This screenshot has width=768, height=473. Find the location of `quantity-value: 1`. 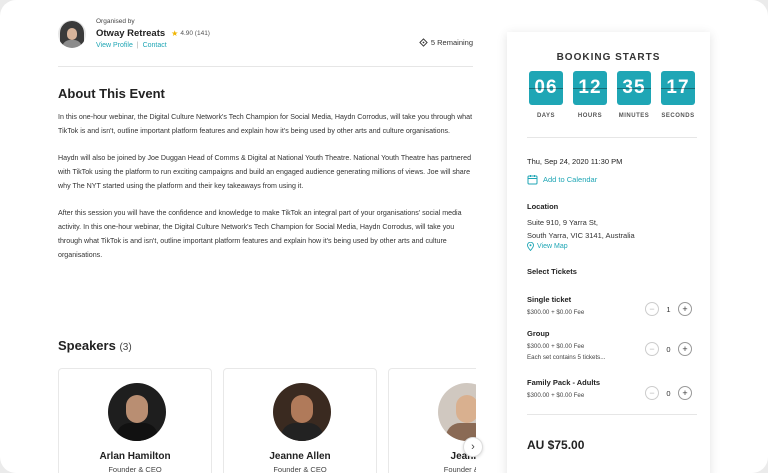

quantity-value: 1 is located at coordinates (668, 309).